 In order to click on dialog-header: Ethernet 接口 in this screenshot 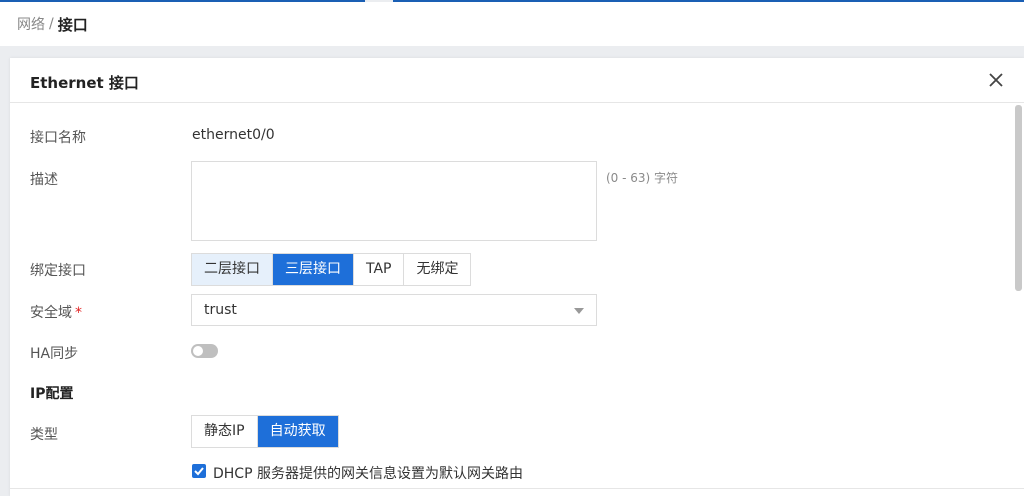, I will do `click(517, 80)`.